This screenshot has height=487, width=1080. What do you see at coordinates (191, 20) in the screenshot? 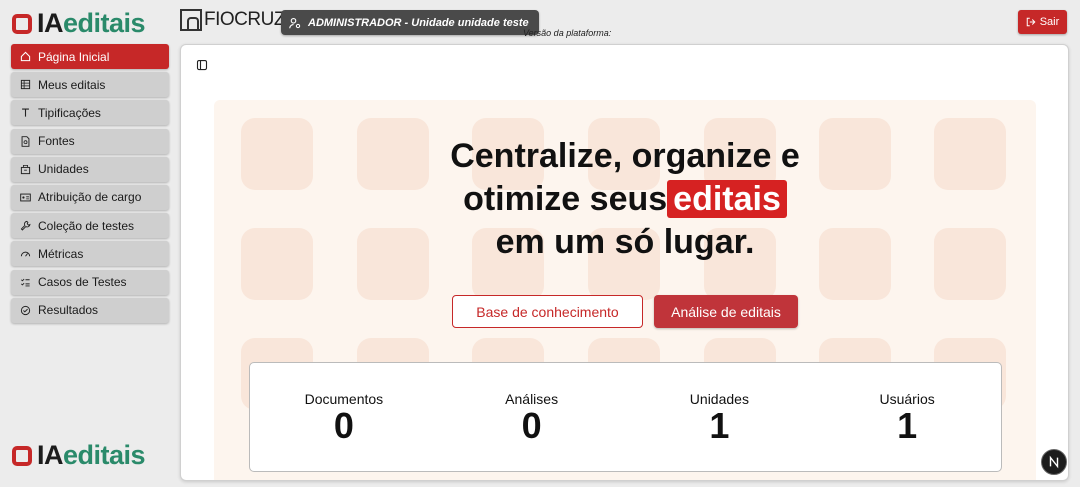
I see `castle-icon` at bounding box center [191, 20].